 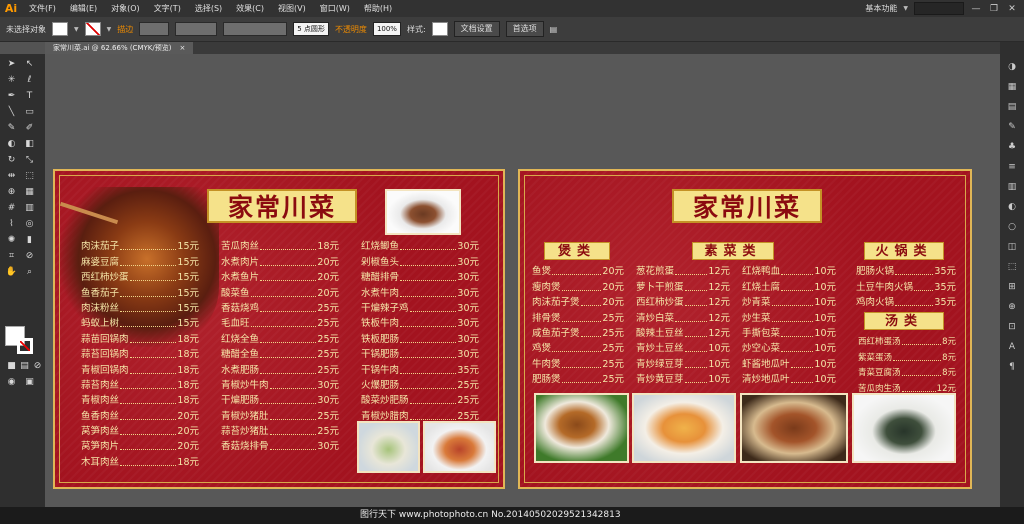 What do you see at coordinates (11, 112) in the screenshot?
I see `line-tool-icon: ╲` at bounding box center [11, 112].